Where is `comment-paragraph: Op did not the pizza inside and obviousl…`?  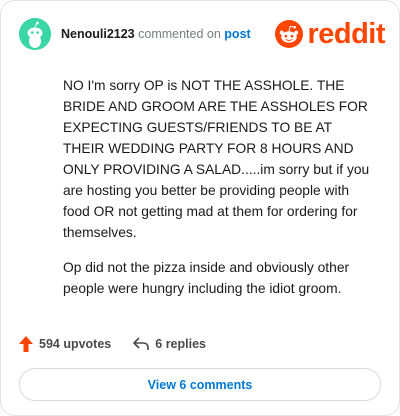 comment-paragraph: Op did not the pizza inside and obviousl… is located at coordinates (206, 278).